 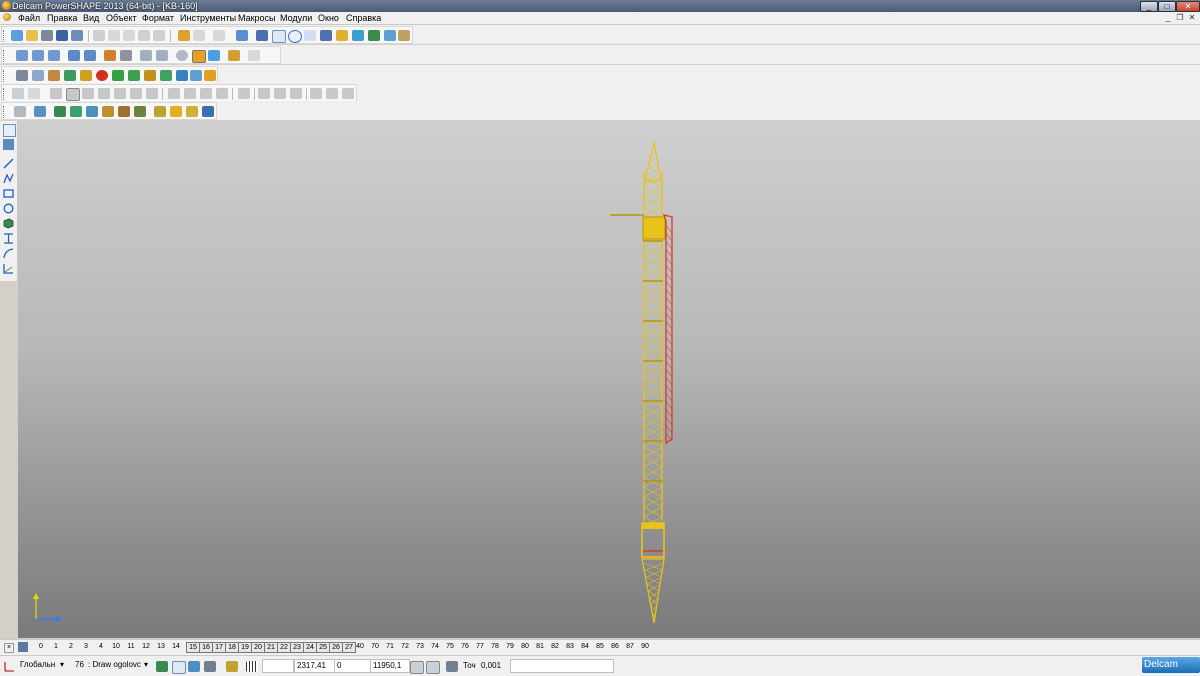 I want to click on line-icon, so click(x=8, y=163).